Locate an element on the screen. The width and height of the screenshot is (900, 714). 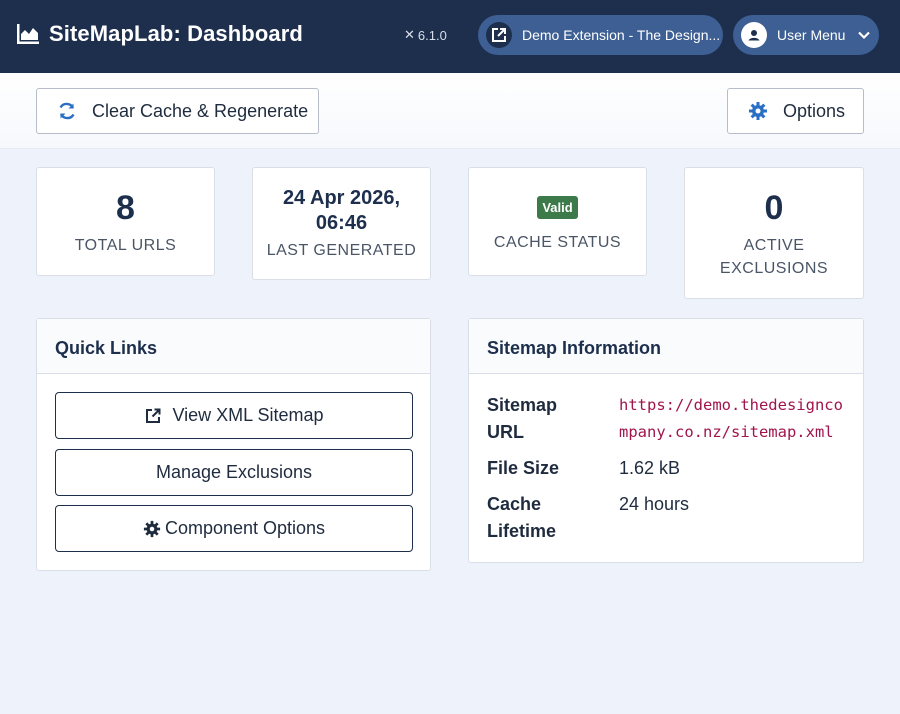
sync-icon is located at coordinates (67, 111).